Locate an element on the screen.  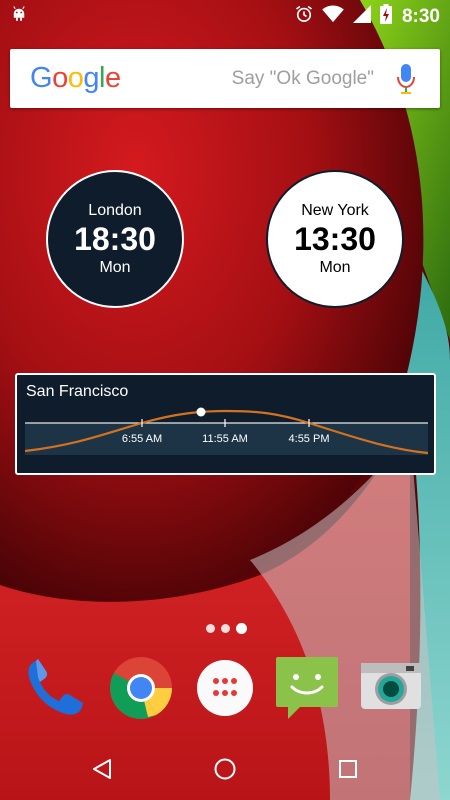
status-time: 8:30 is located at coordinates (420, 16).